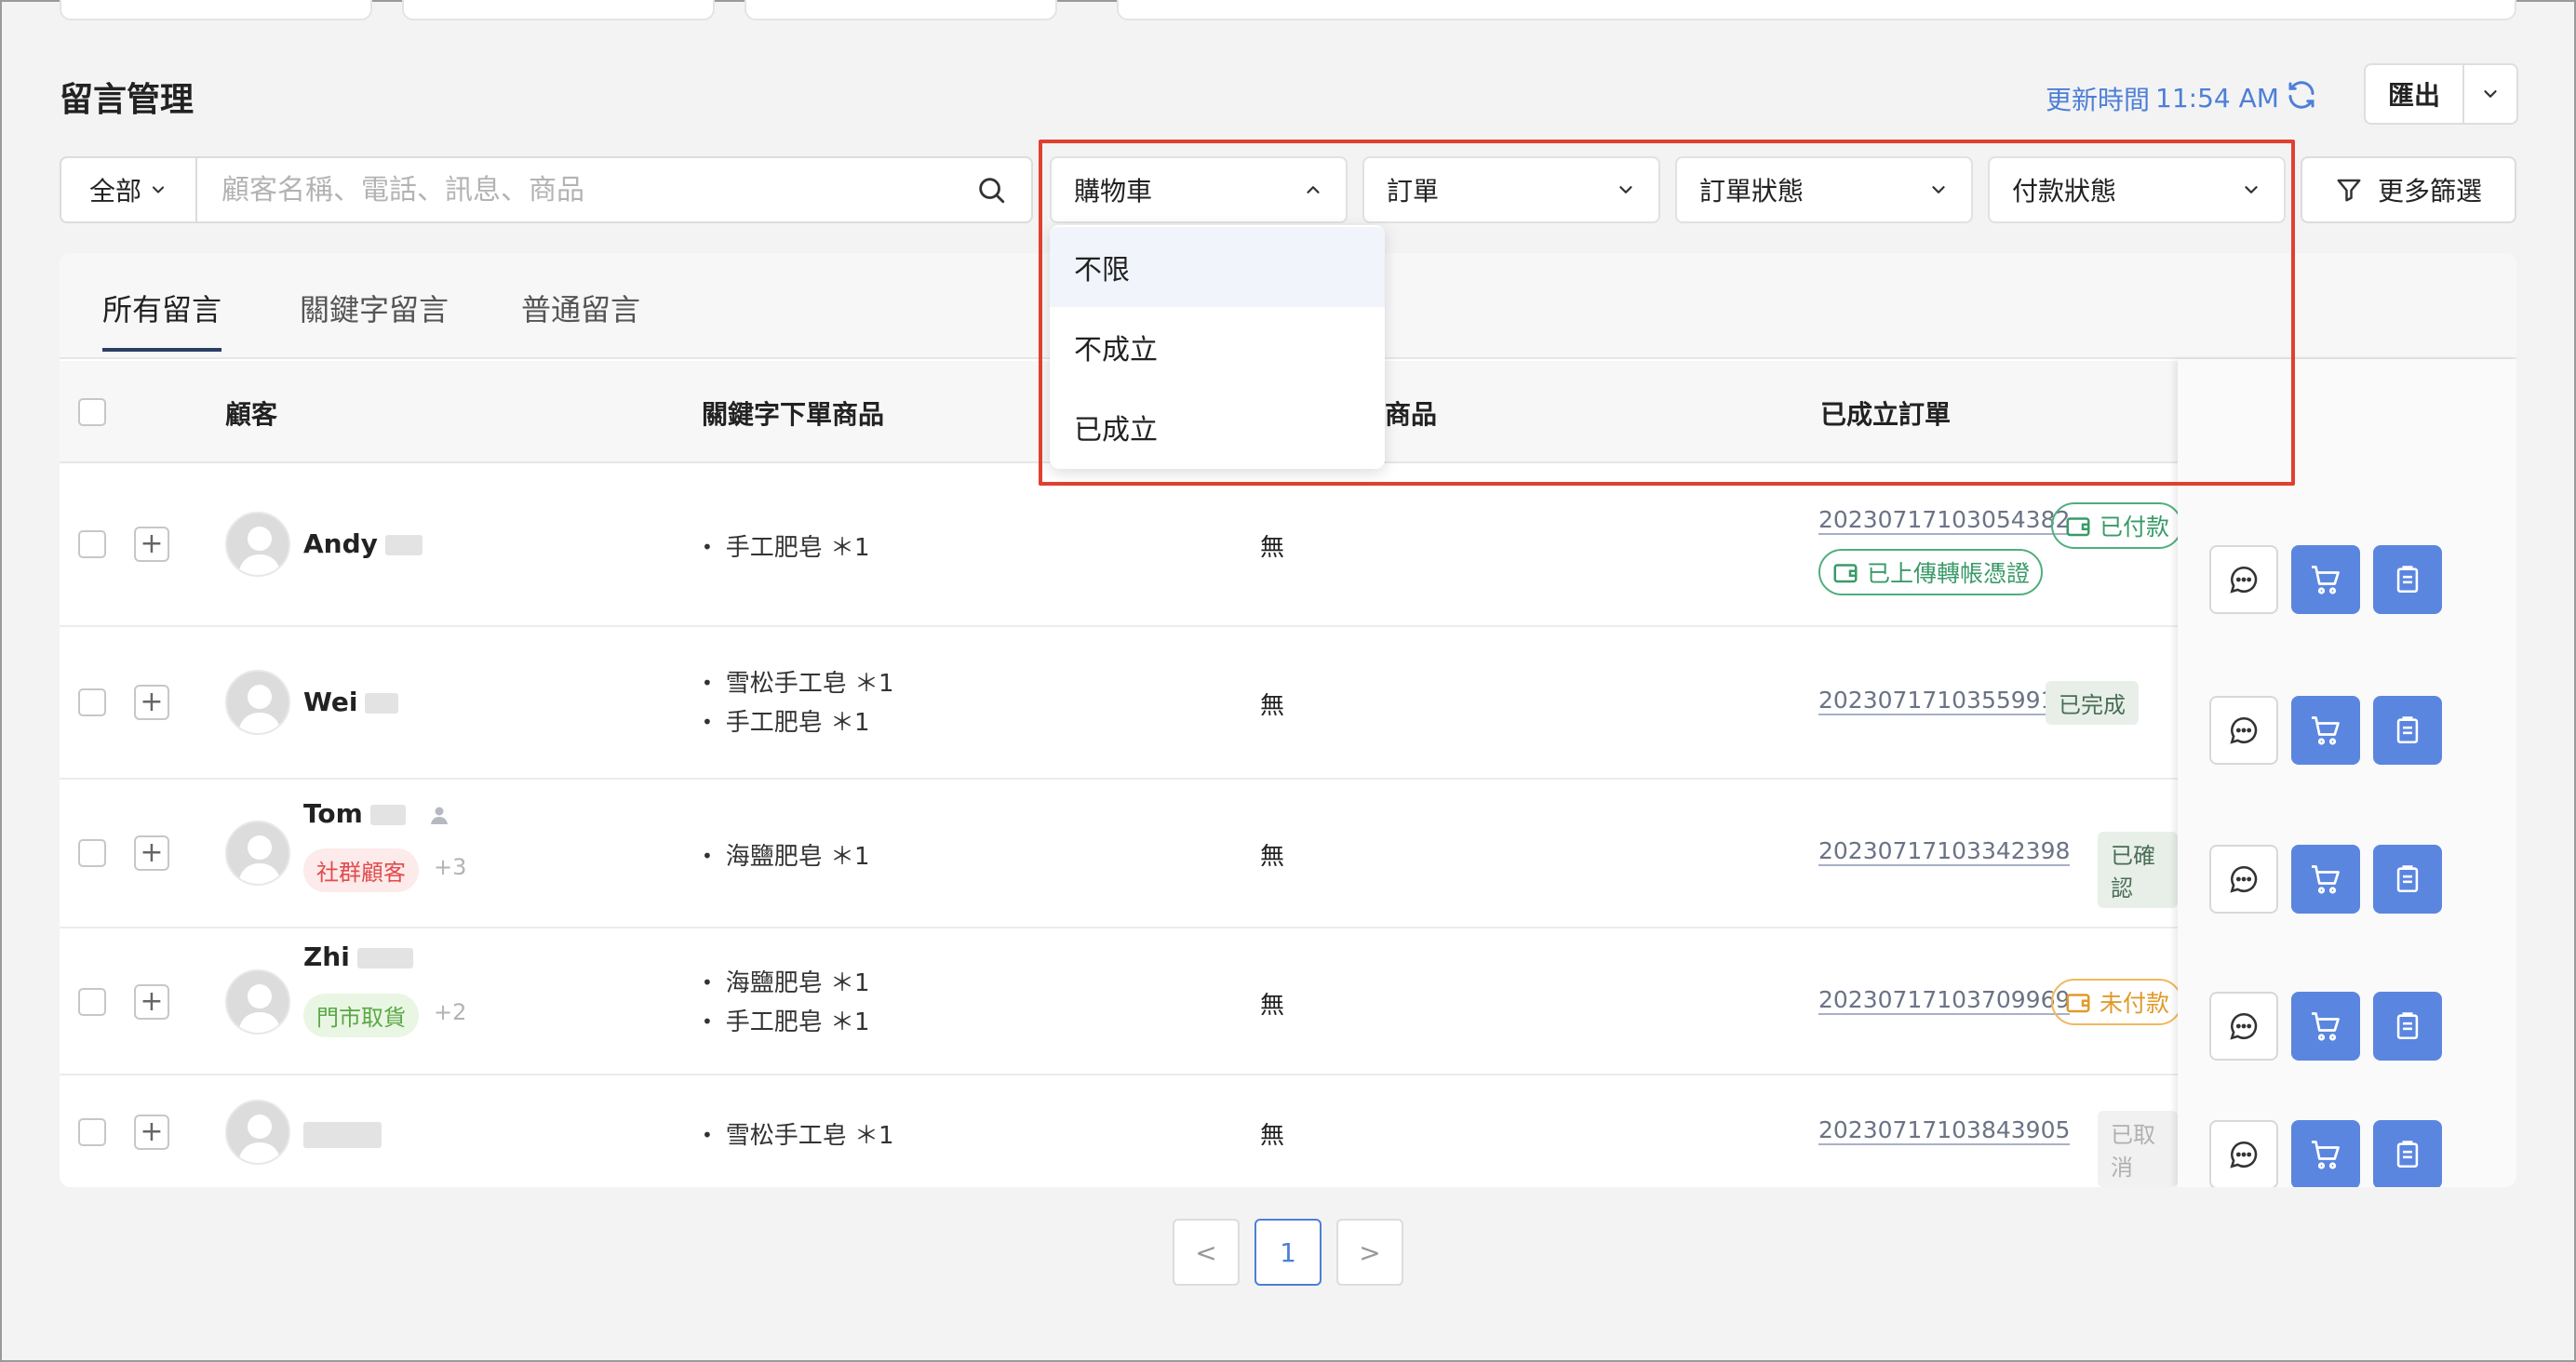  Describe the element at coordinates (351, 702) in the screenshot. I see `customer-name: Wei` at that location.